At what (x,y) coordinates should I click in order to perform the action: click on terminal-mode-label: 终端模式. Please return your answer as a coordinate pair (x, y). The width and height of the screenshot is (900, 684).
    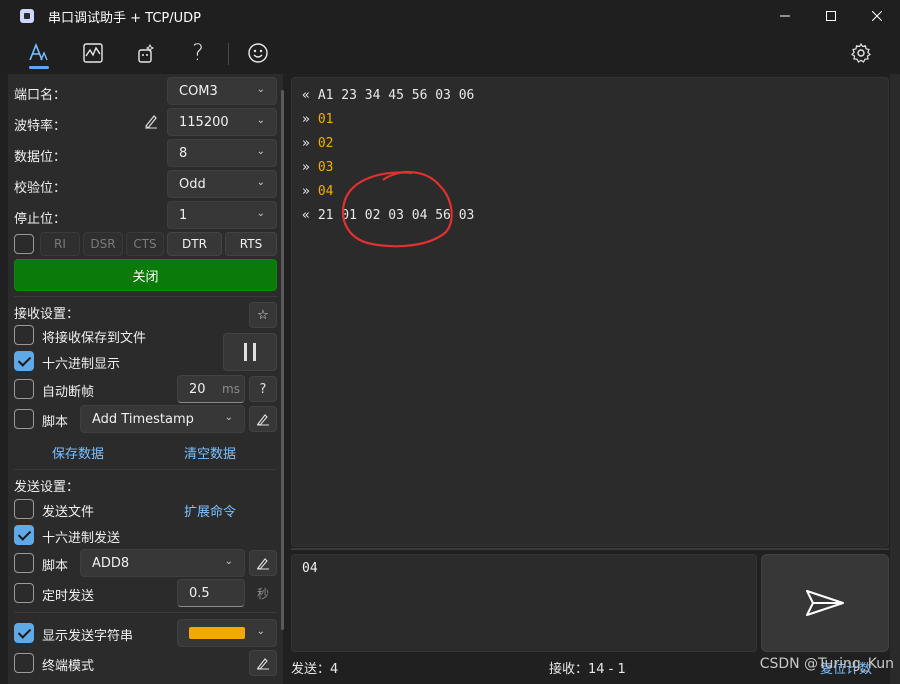
    Looking at the image, I should click on (68, 666).